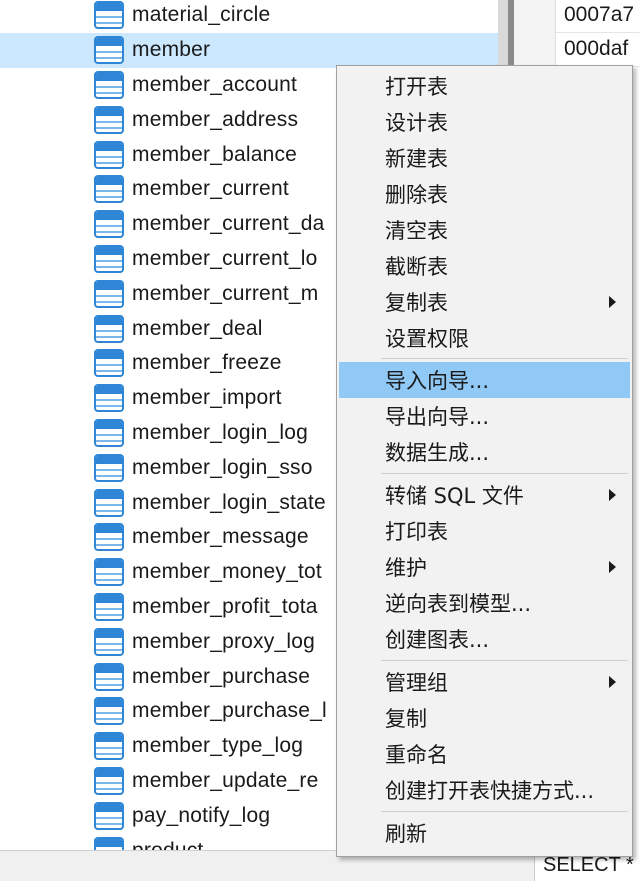 The height and width of the screenshot is (881, 640). I want to click on tree-item-label: member_update_re, so click(225, 780).